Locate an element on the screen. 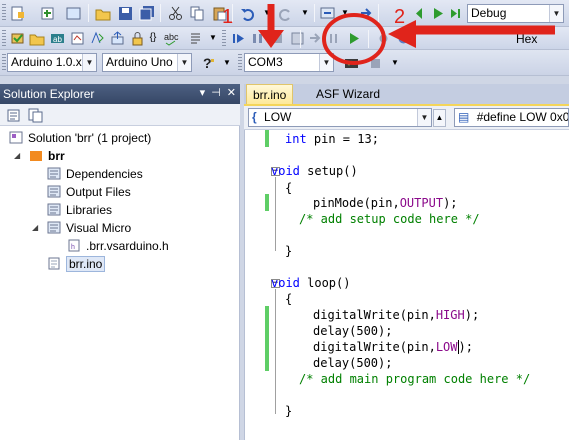 Image resolution: width=569 pixels, height=440 pixels. properties-icon is located at coordinates (13, 115).